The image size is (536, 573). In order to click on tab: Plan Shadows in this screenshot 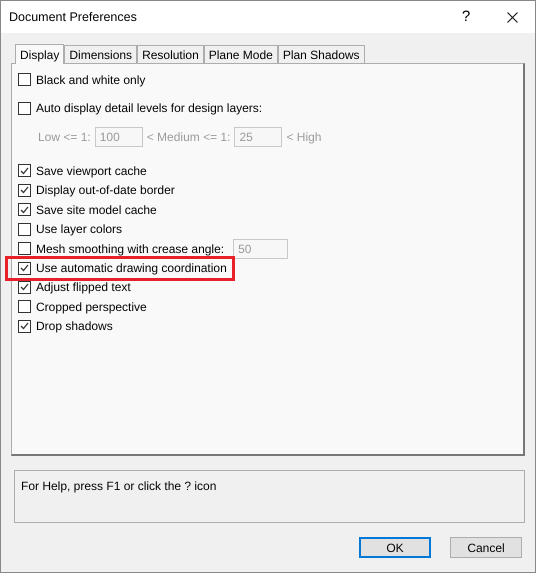, I will do `click(321, 54)`.